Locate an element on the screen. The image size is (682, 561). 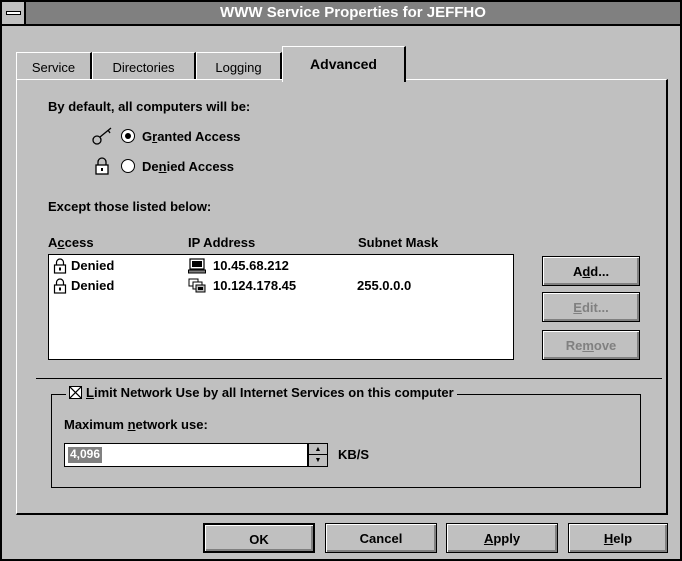
section-divider is located at coordinates (349, 379).